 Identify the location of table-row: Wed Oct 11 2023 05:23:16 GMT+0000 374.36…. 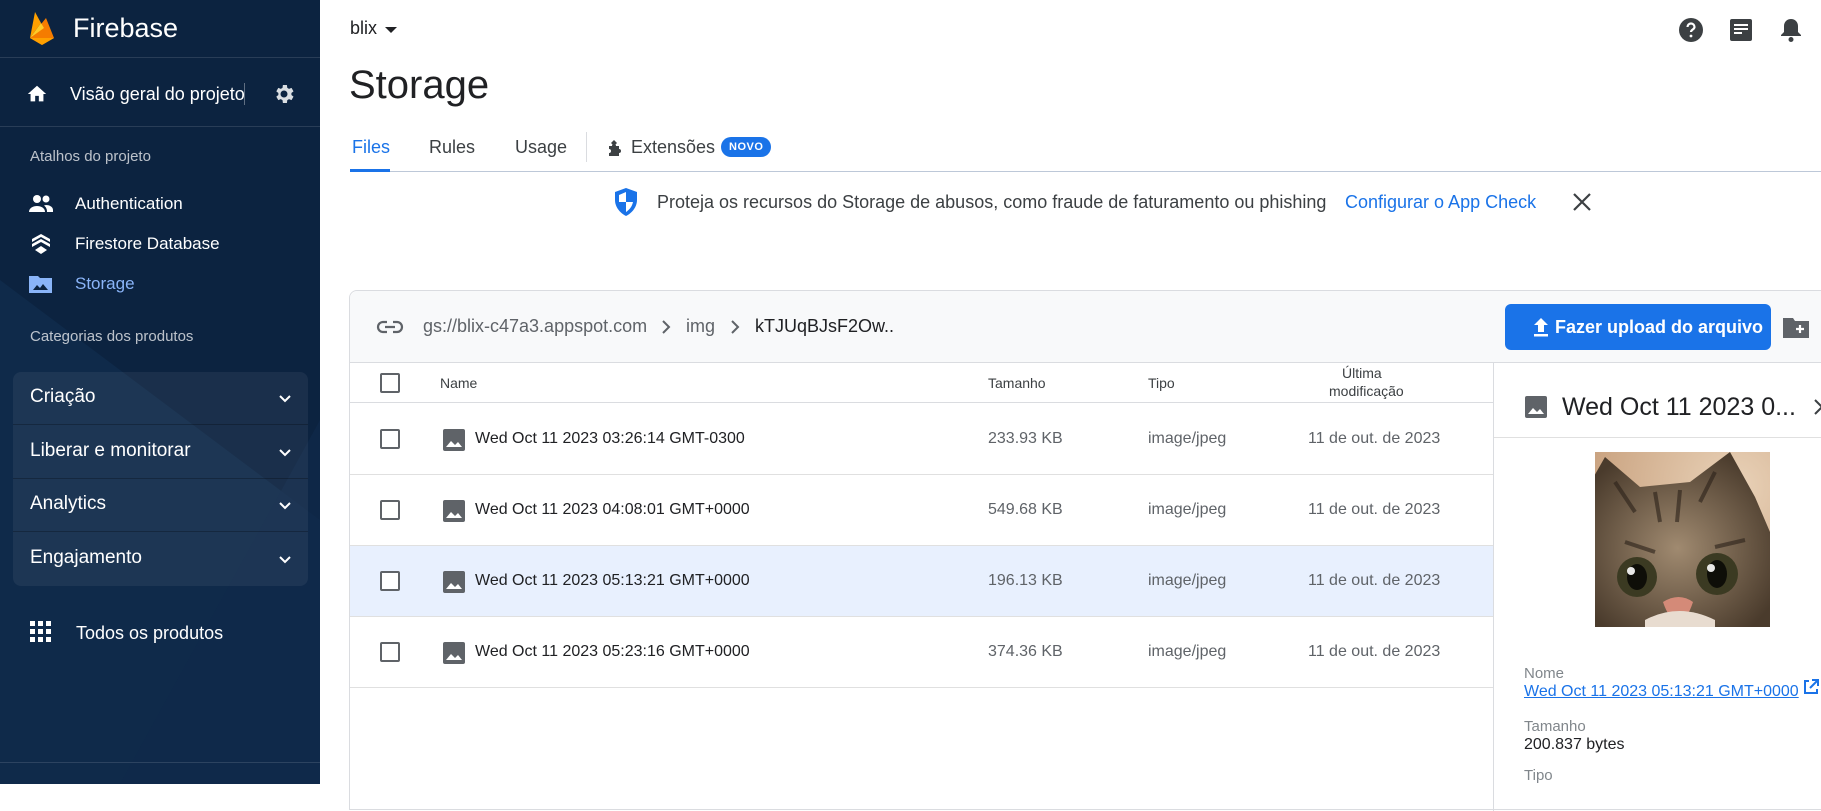
(921, 652).